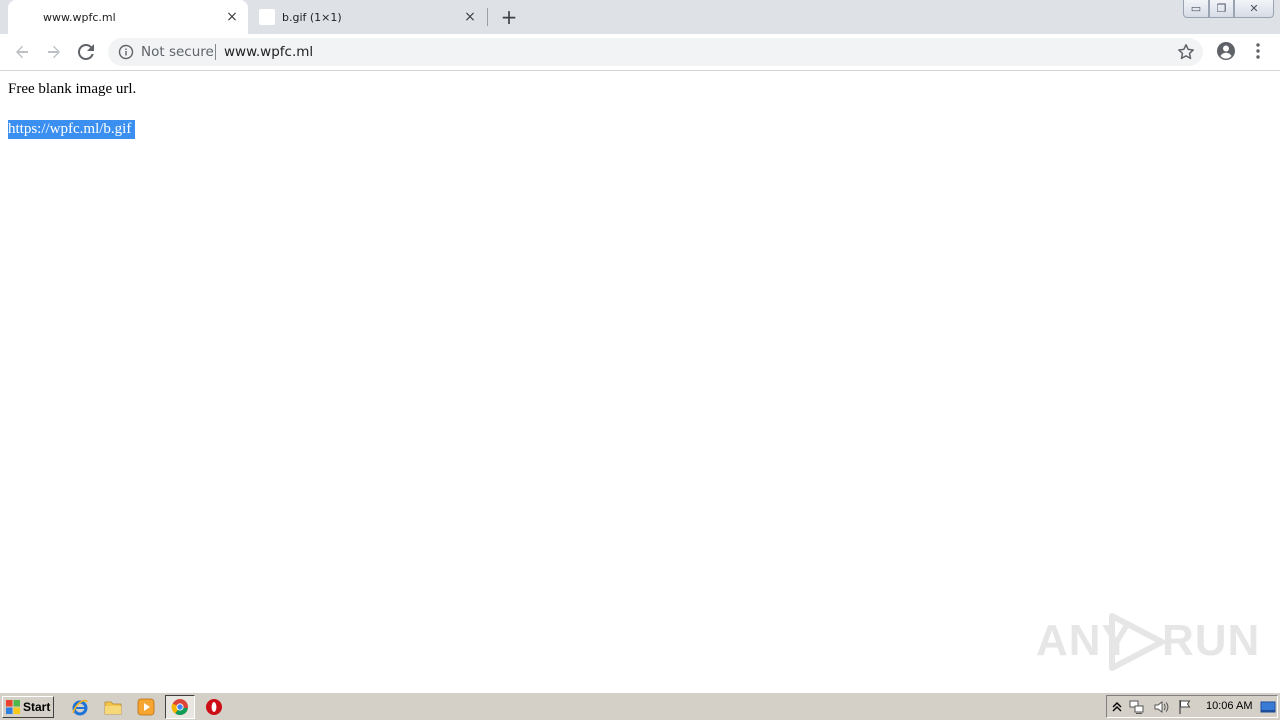 Image resolution: width=1280 pixels, height=720 pixels. What do you see at coordinates (177, 52) in the screenshot?
I see `security-status: Not secure` at bounding box center [177, 52].